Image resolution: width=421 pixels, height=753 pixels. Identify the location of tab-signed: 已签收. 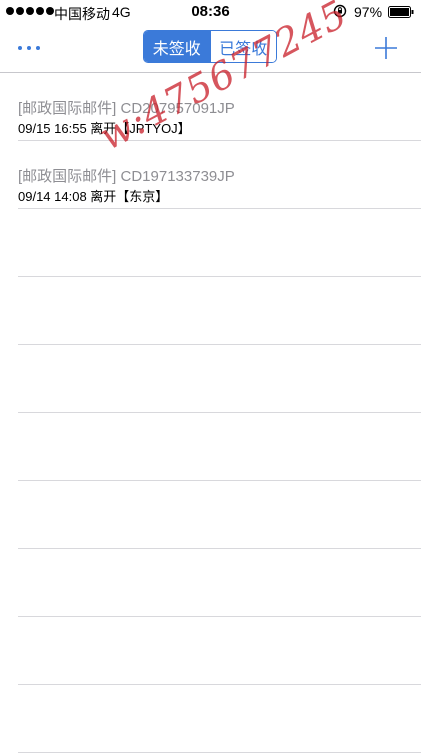
(242, 46).